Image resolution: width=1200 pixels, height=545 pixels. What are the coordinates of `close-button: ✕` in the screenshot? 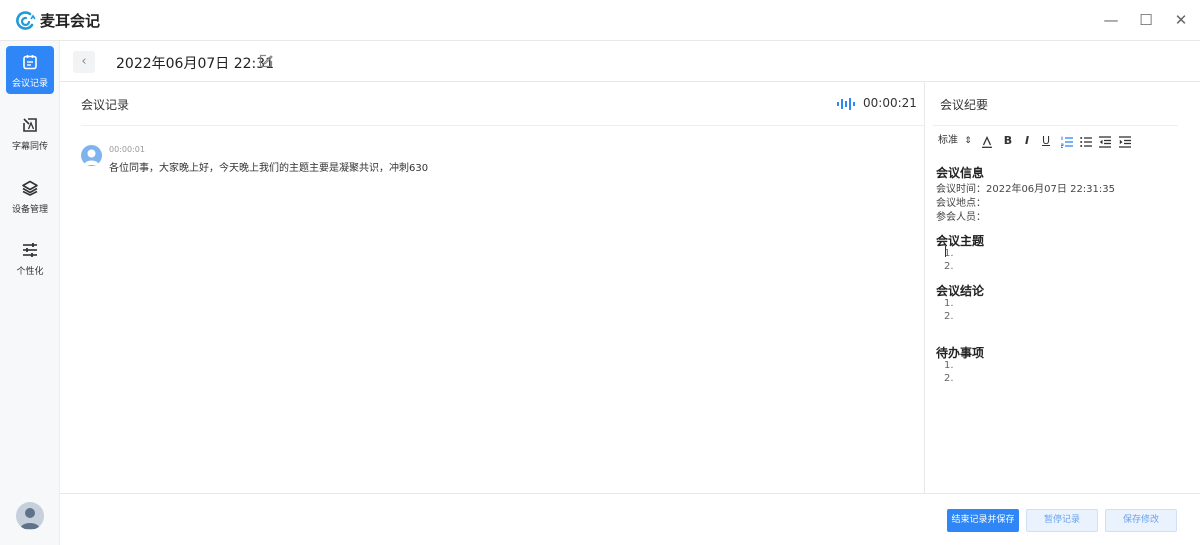 It's located at (1181, 20).